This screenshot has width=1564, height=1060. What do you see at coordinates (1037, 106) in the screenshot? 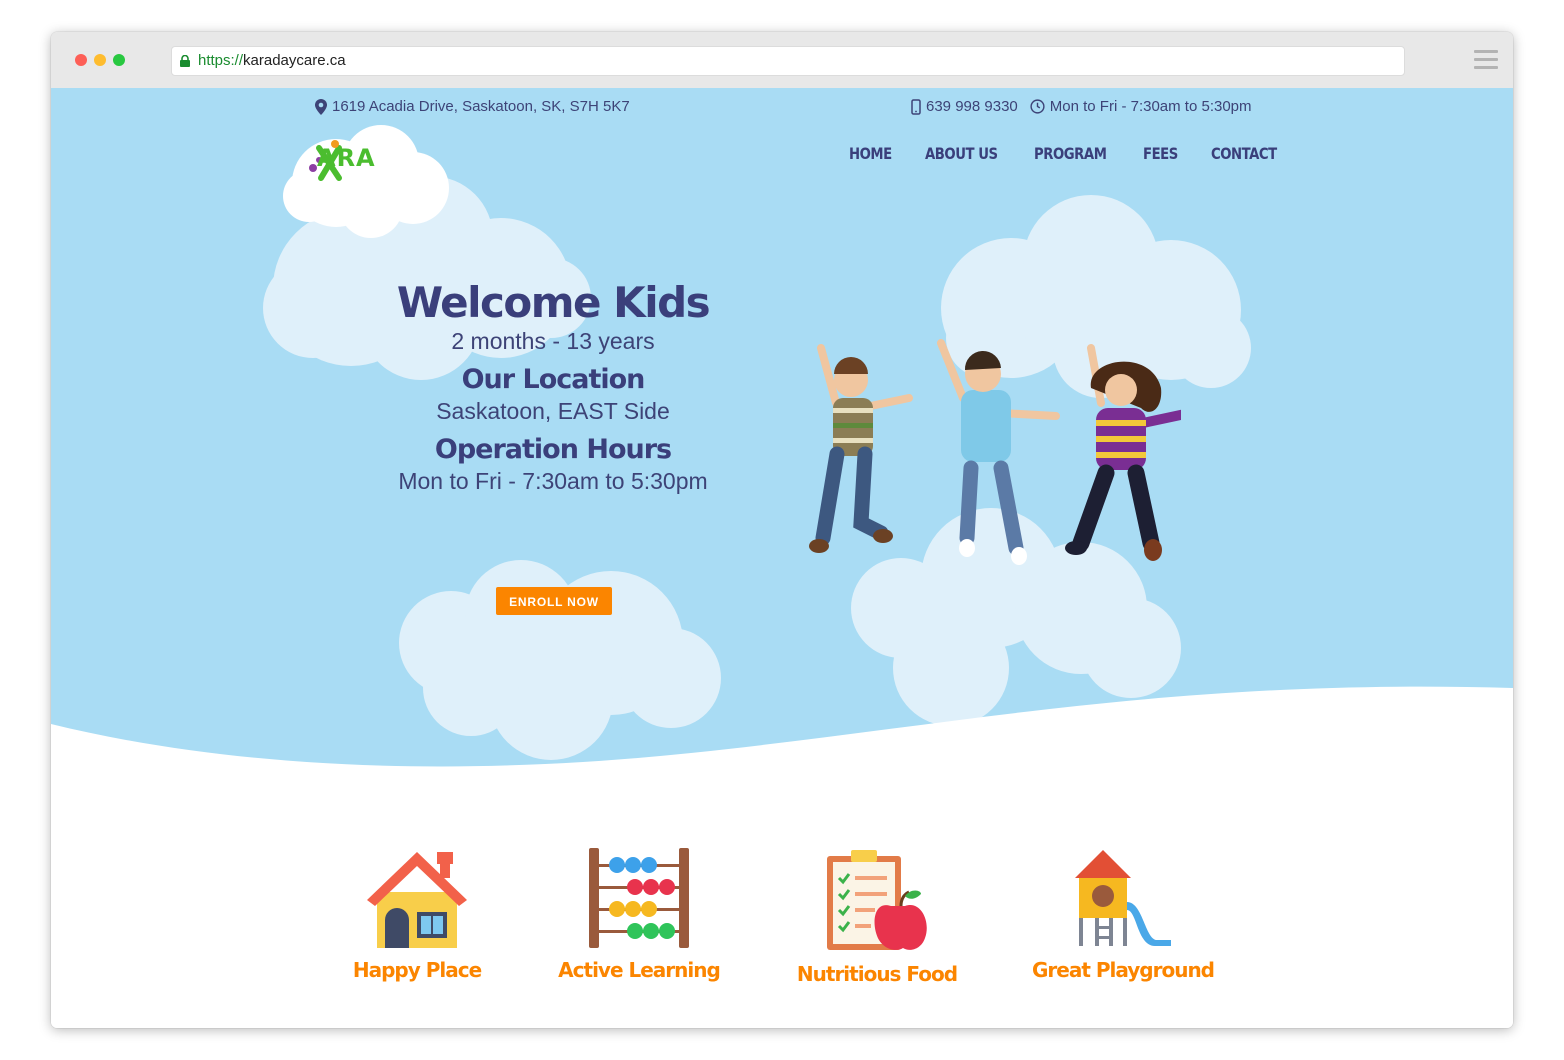
I see `clock-icon` at bounding box center [1037, 106].